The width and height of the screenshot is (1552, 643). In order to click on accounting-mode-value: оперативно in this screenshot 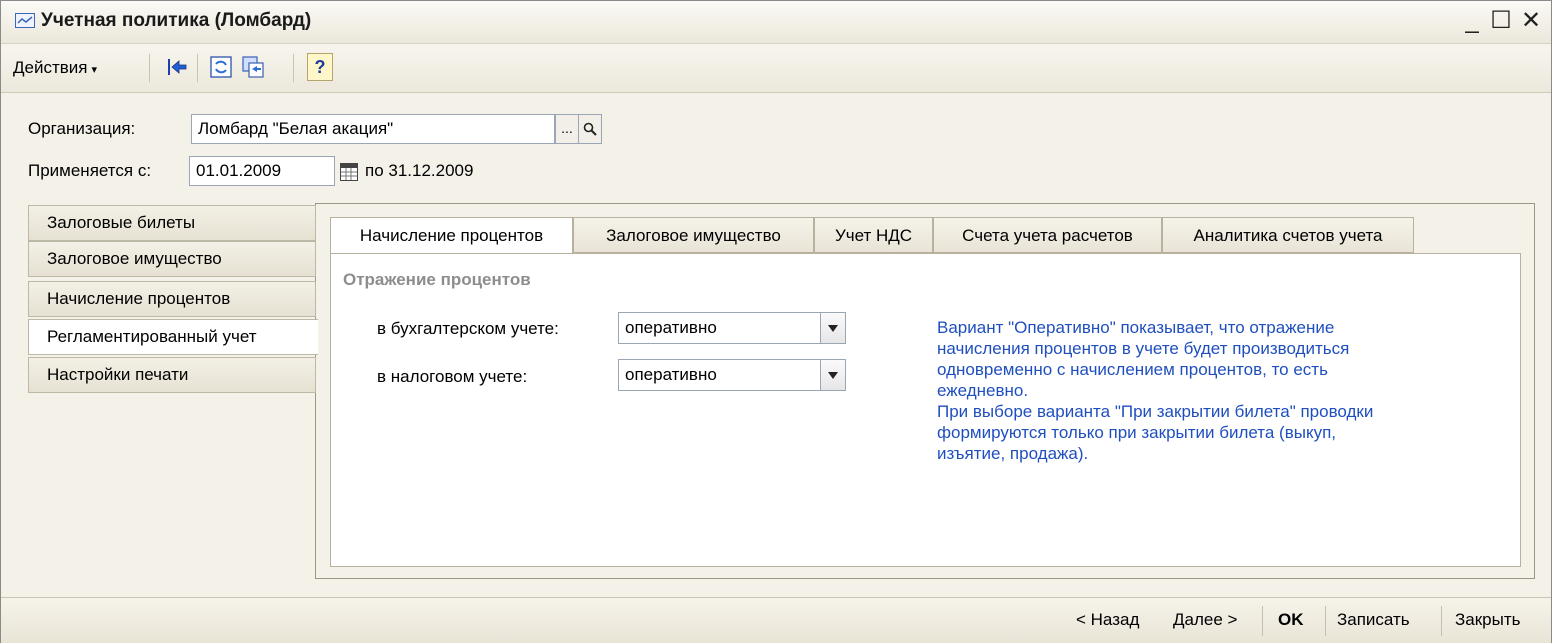, I will do `click(671, 327)`.